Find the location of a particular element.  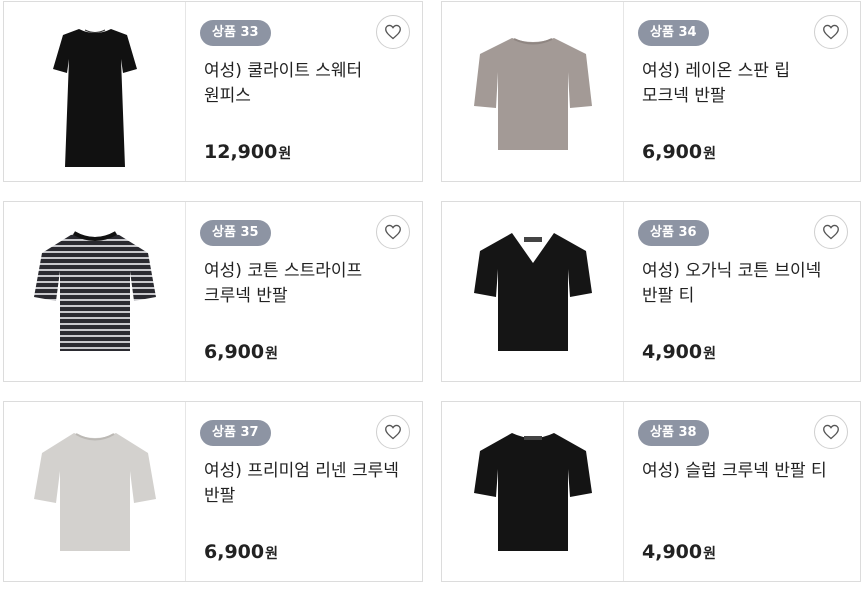

product-card: 상품 36 여성) 오가닉 코튼 브이넥 반팔 티 4,900원 is located at coordinates (651, 291).